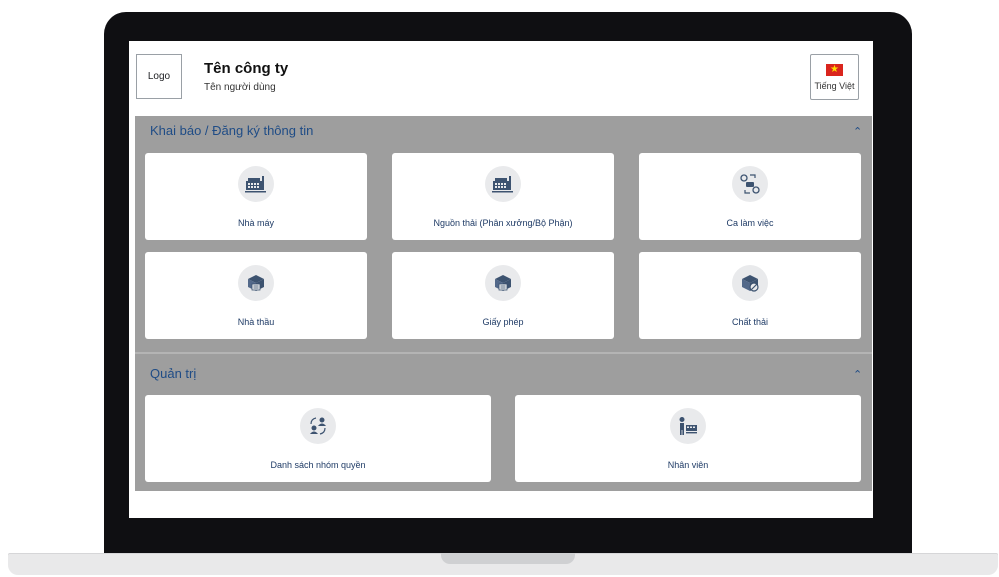 Image resolution: width=999 pixels, height=577 pixels. Describe the element at coordinates (255, 223) in the screenshot. I see `card-label: Nhà máy` at that location.